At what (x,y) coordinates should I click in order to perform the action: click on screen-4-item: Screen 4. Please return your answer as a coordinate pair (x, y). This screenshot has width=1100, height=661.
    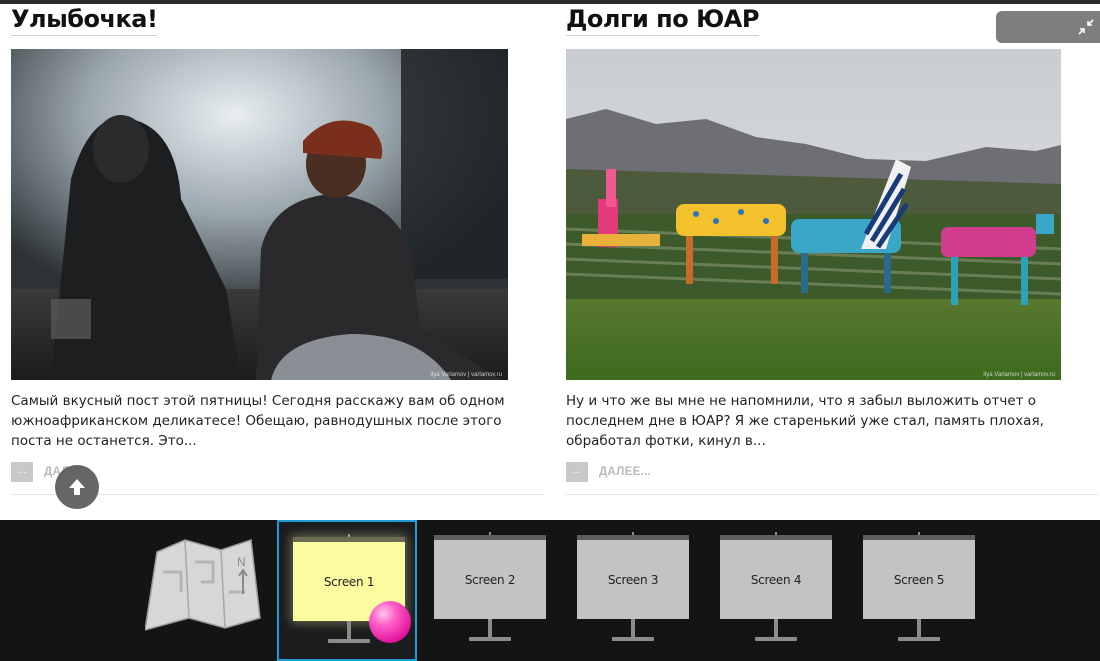
    Looking at the image, I should click on (776, 590).